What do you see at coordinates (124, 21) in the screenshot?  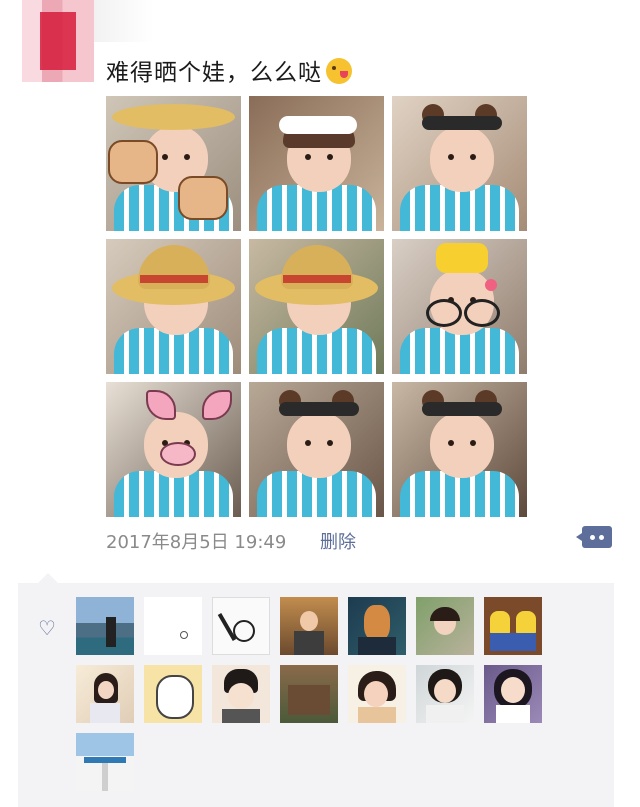 I see `poster-name-blurred` at bounding box center [124, 21].